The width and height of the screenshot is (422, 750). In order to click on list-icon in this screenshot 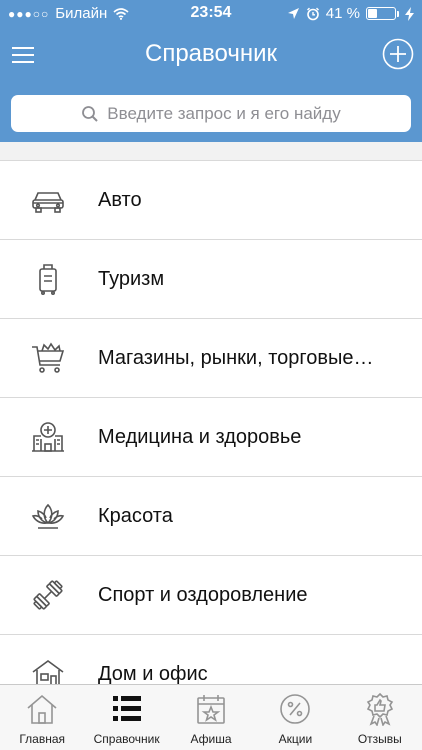, I will do `click(126, 708)`.